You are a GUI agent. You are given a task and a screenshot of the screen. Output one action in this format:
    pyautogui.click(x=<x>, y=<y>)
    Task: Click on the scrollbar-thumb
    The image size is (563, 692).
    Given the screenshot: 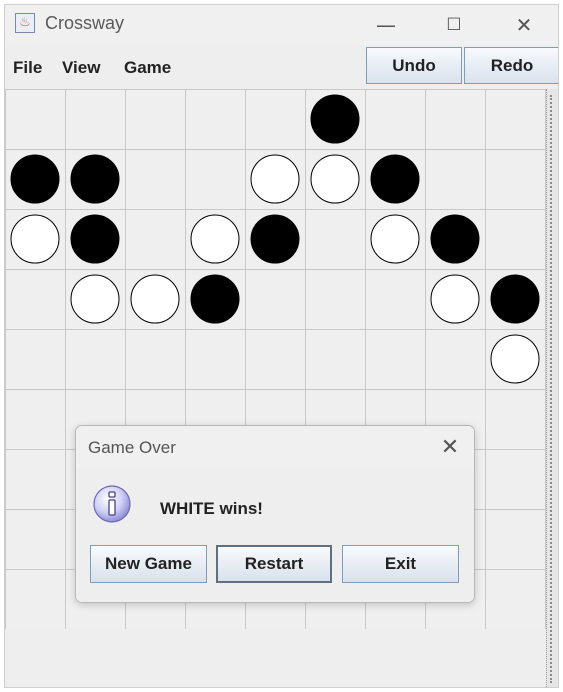 What is the action you would take?
    pyautogui.click(x=553, y=389)
    